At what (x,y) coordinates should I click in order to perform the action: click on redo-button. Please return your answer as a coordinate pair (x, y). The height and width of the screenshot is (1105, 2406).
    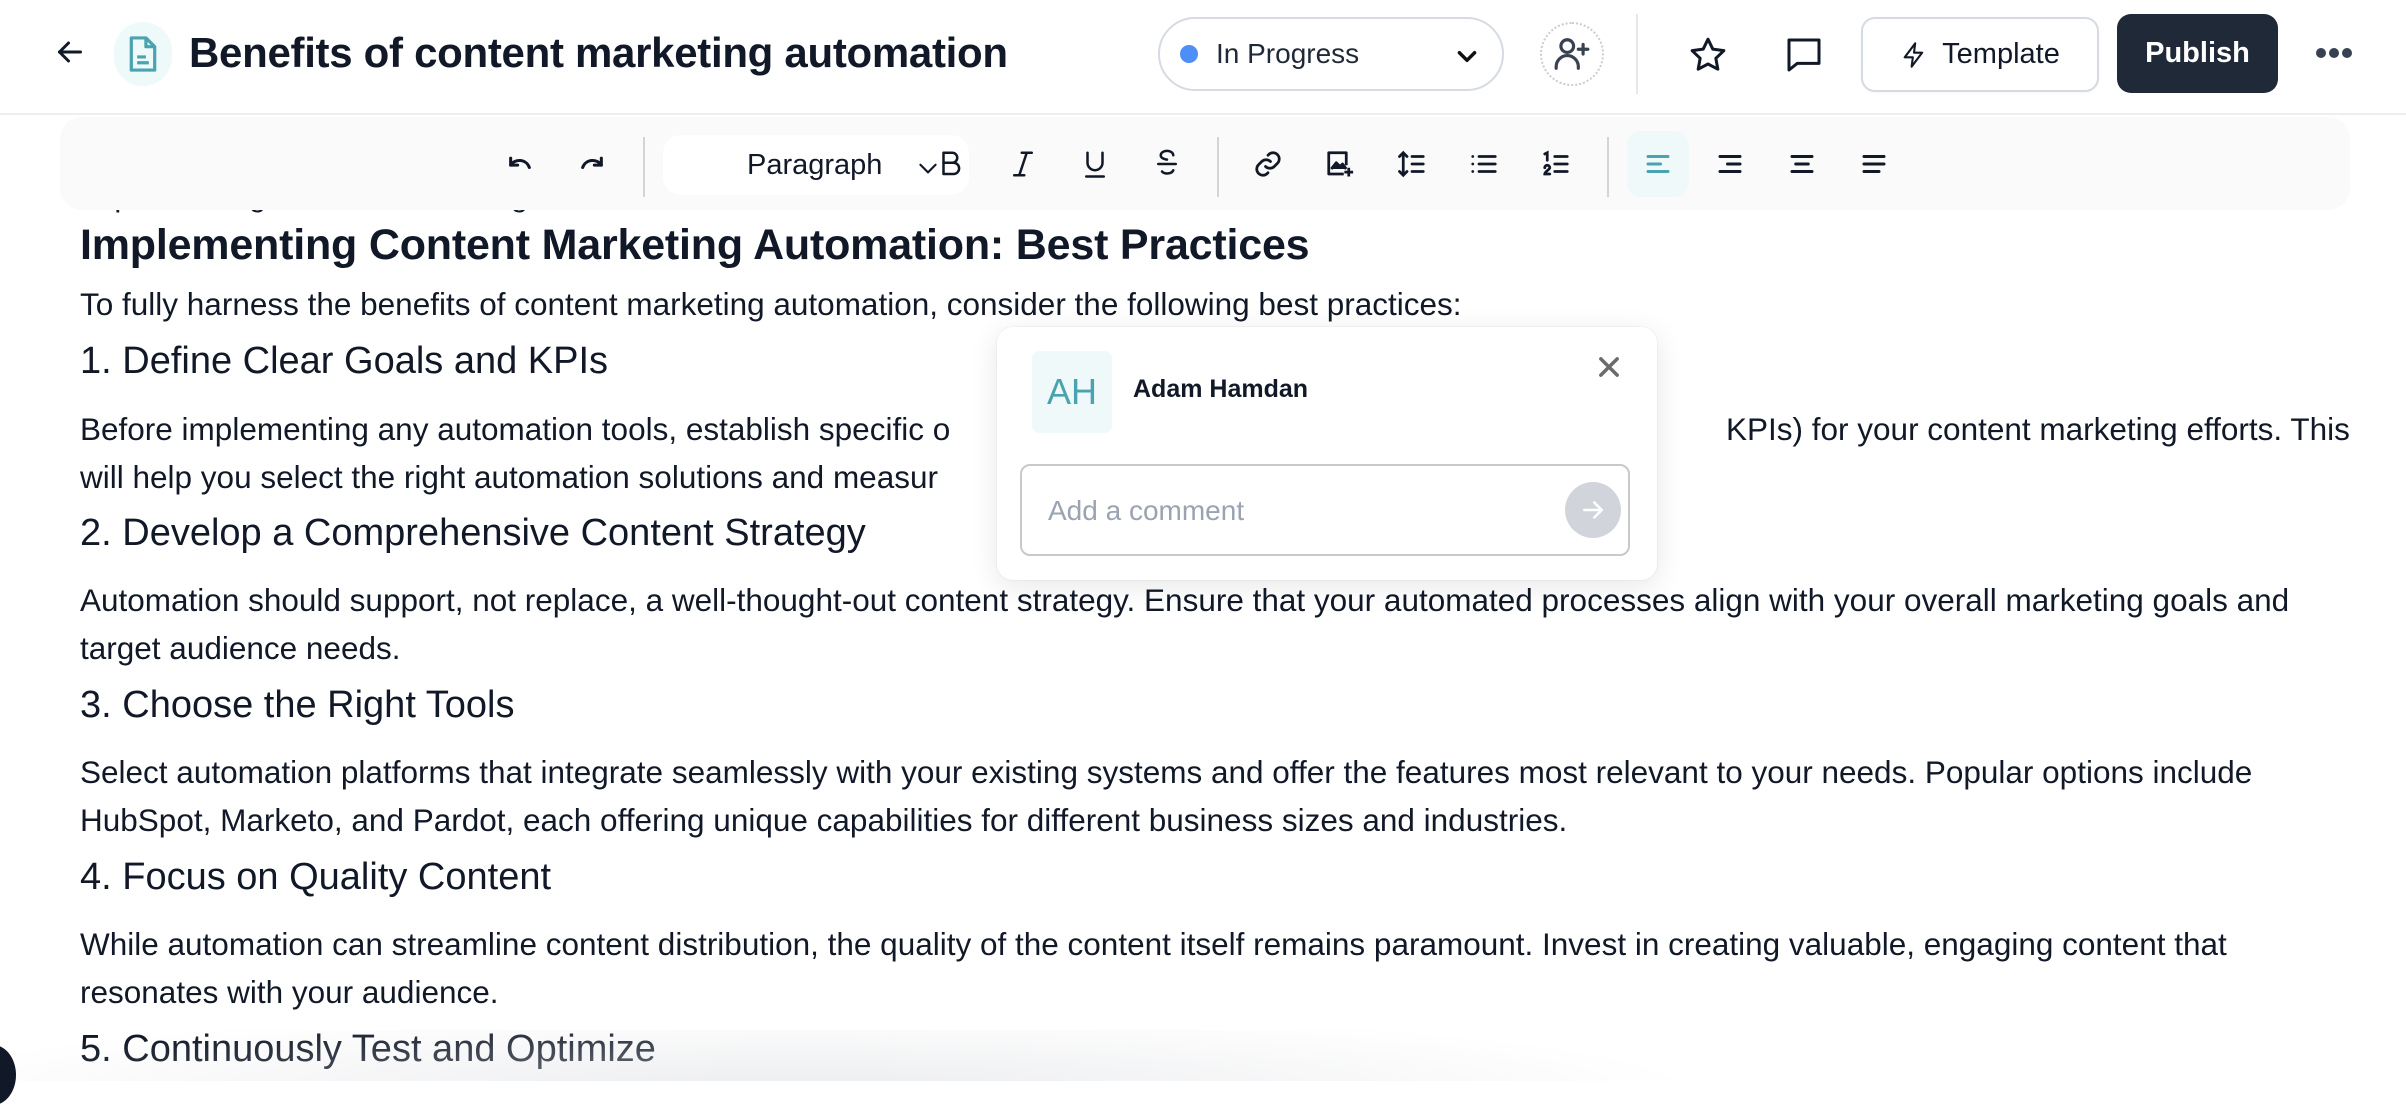
    Looking at the image, I should click on (592, 164).